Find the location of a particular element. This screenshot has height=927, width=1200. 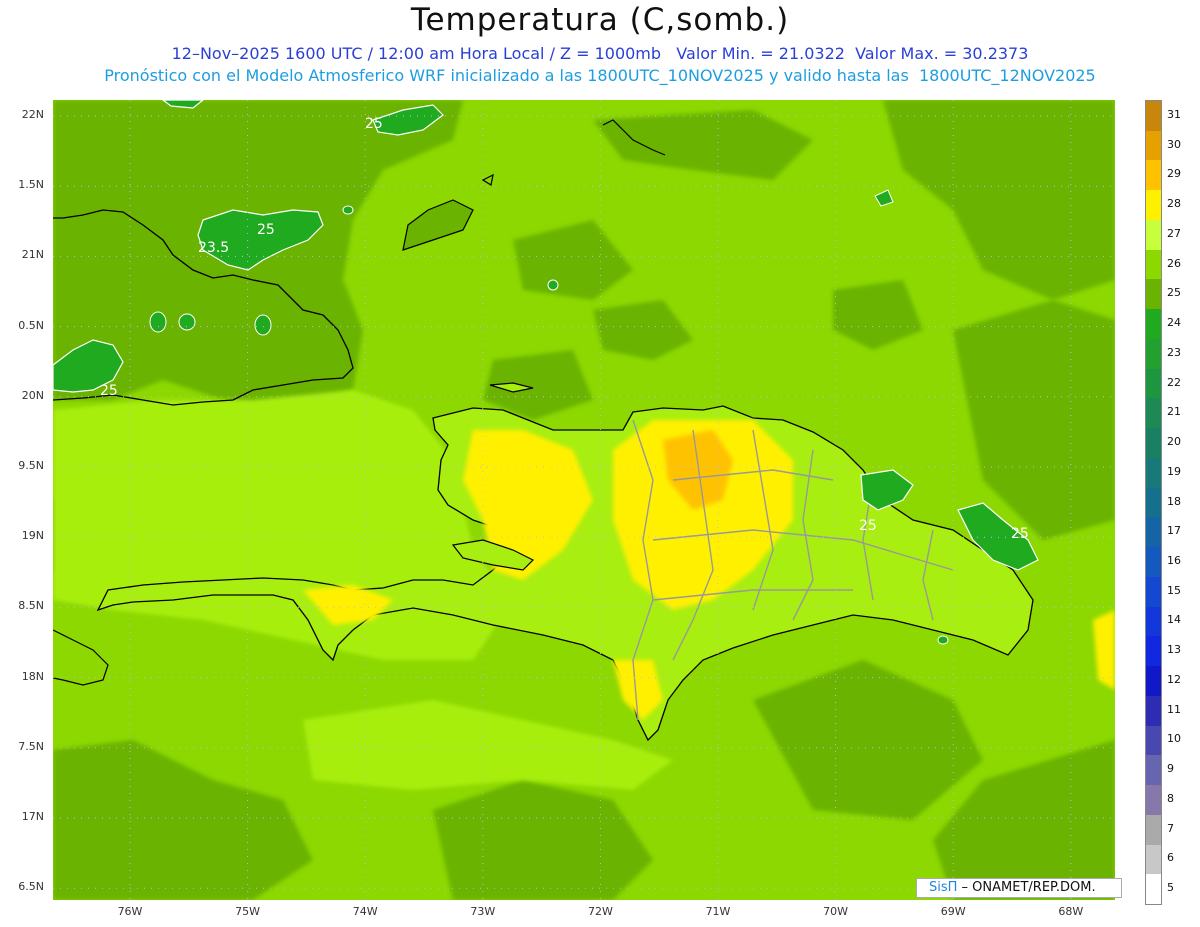

latitude-tick-label: 17N is located at coordinates (32, 816).